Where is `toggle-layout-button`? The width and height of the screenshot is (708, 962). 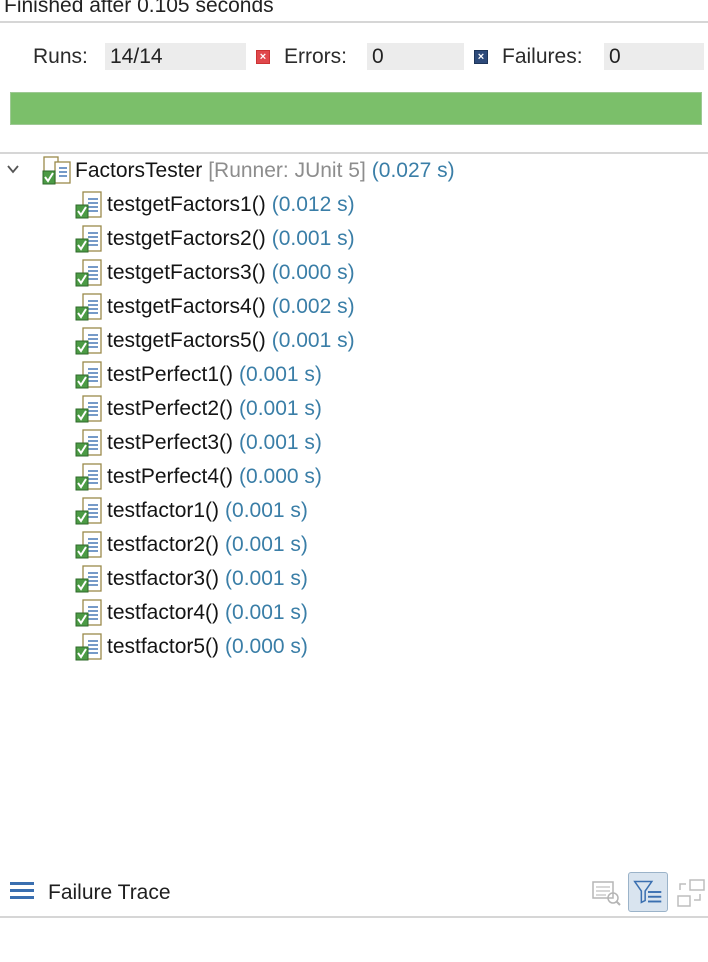 toggle-layout-button is located at coordinates (690, 892).